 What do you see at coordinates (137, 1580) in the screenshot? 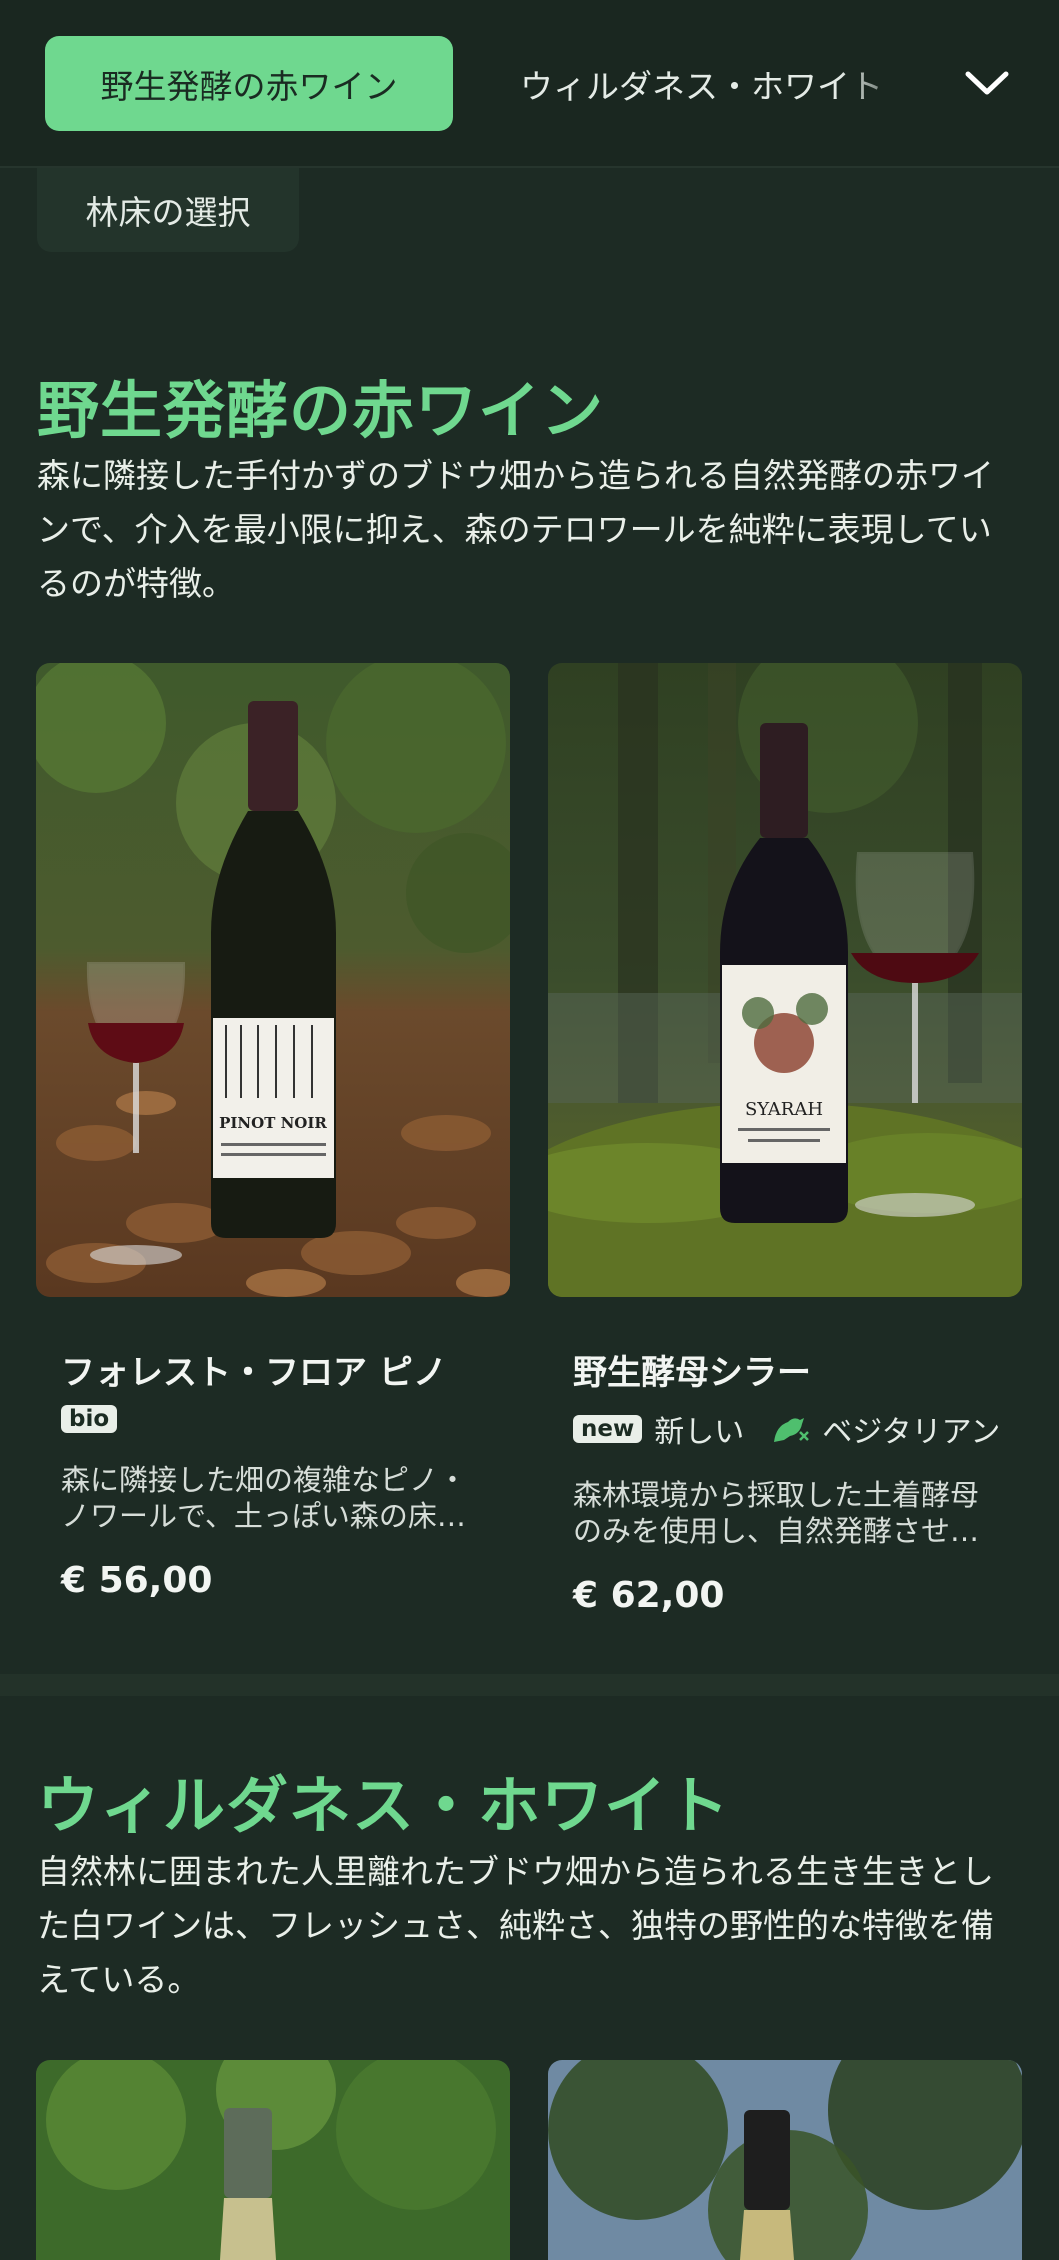
I see `product-price-pinot: € 56,00` at bounding box center [137, 1580].